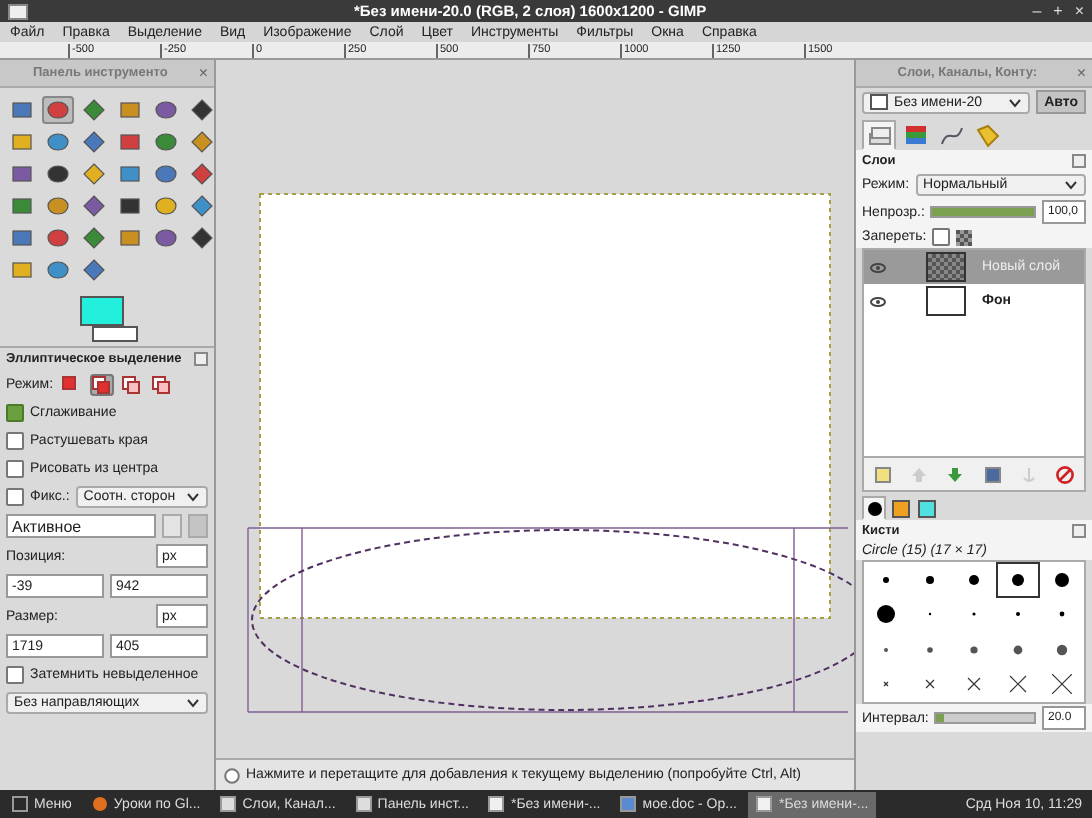 The height and width of the screenshot is (818, 1092). I want to click on hint-icon, so click(232, 775).